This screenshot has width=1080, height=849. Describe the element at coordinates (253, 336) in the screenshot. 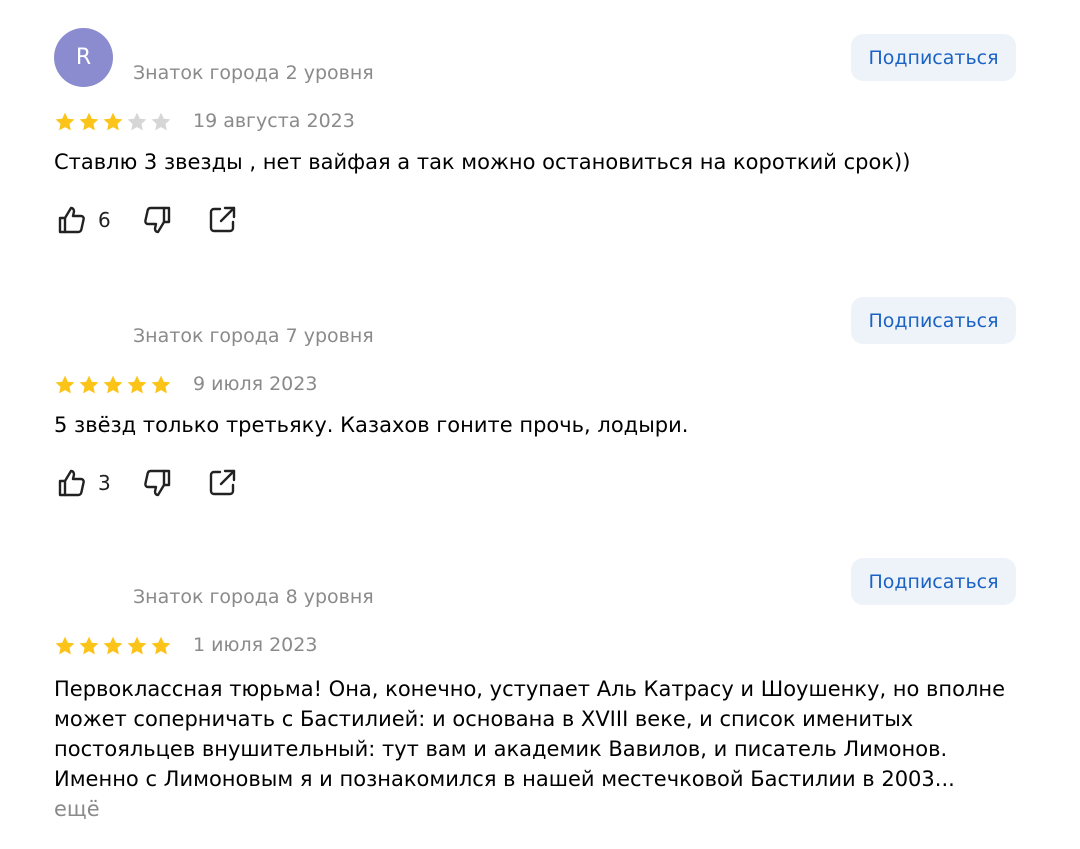

I see `author-level: Знаток города 7 уровня` at that location.